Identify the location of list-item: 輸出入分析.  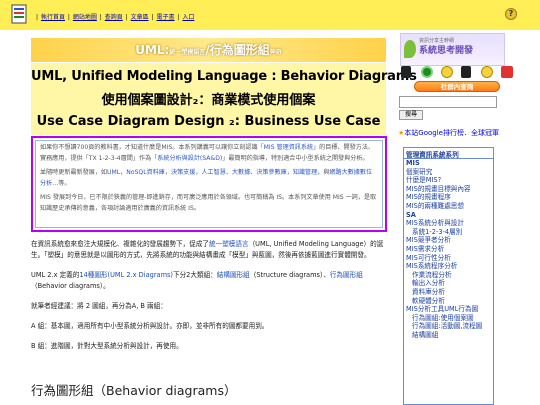
(449, 283).